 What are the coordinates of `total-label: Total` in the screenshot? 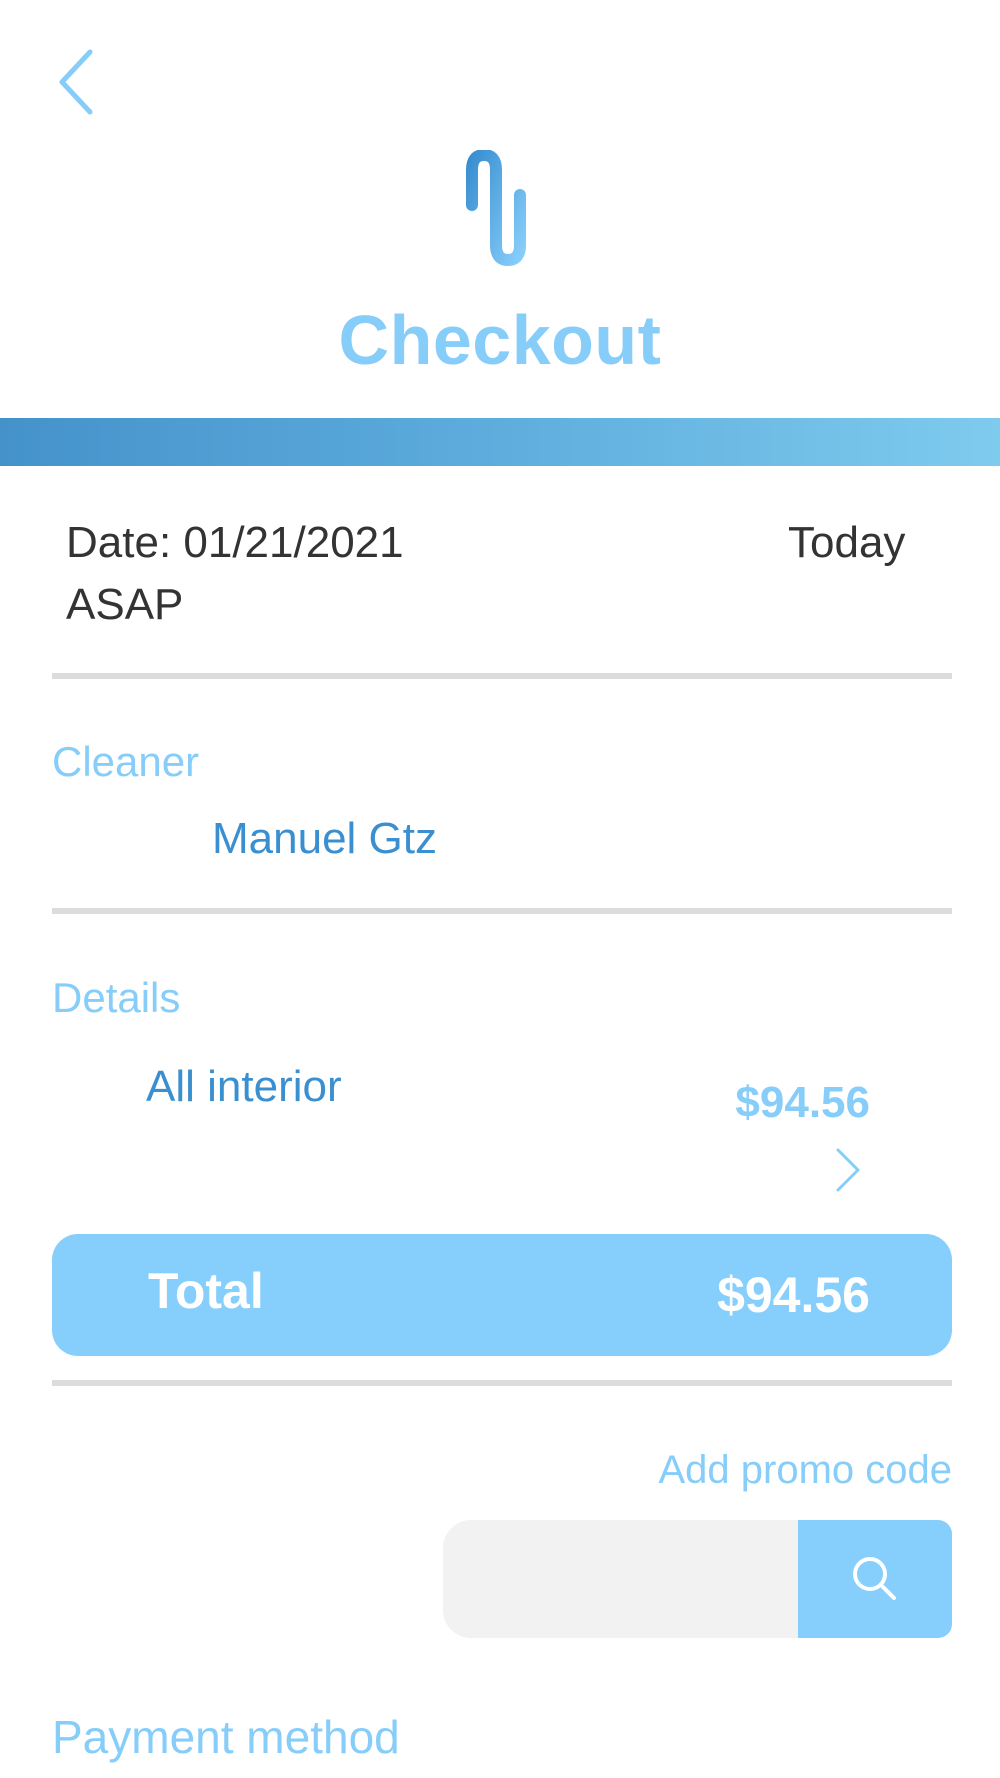 It's located at (206, 1291).